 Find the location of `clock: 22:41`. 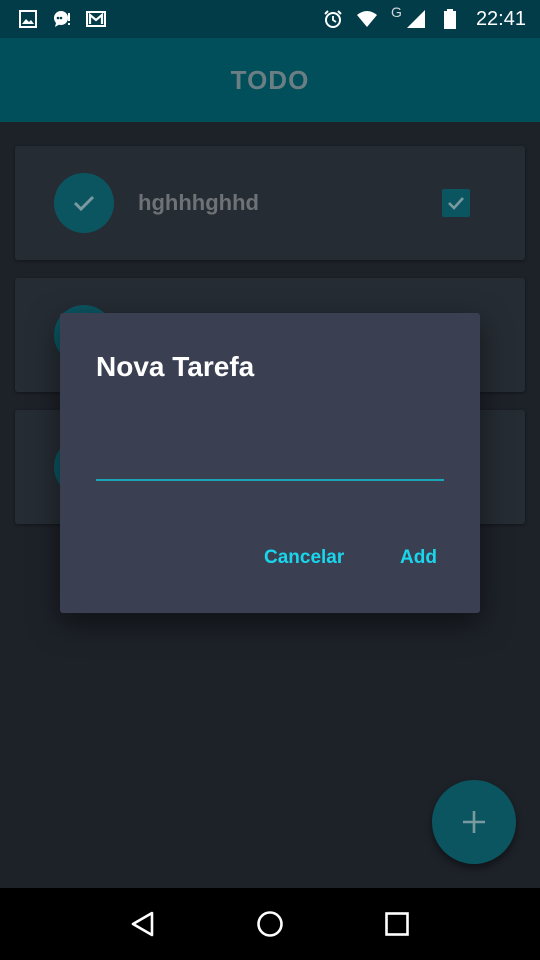

clock: 22:41 is located at coordinates (500, 18).